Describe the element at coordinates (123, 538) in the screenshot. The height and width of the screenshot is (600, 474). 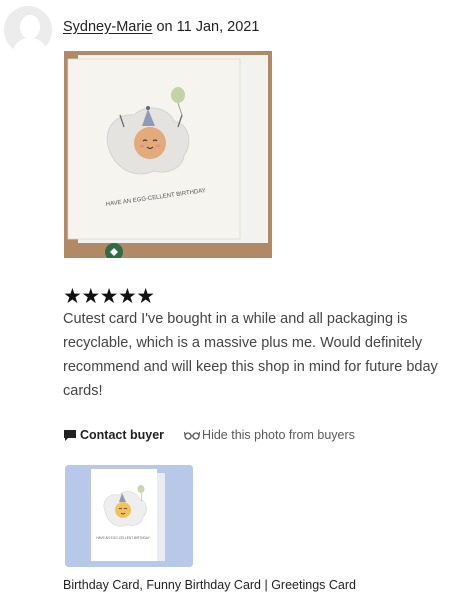
I see `thumbnail-card-caption: HAVE AN EGG-CELLENT BIRTHDAY` at that location.